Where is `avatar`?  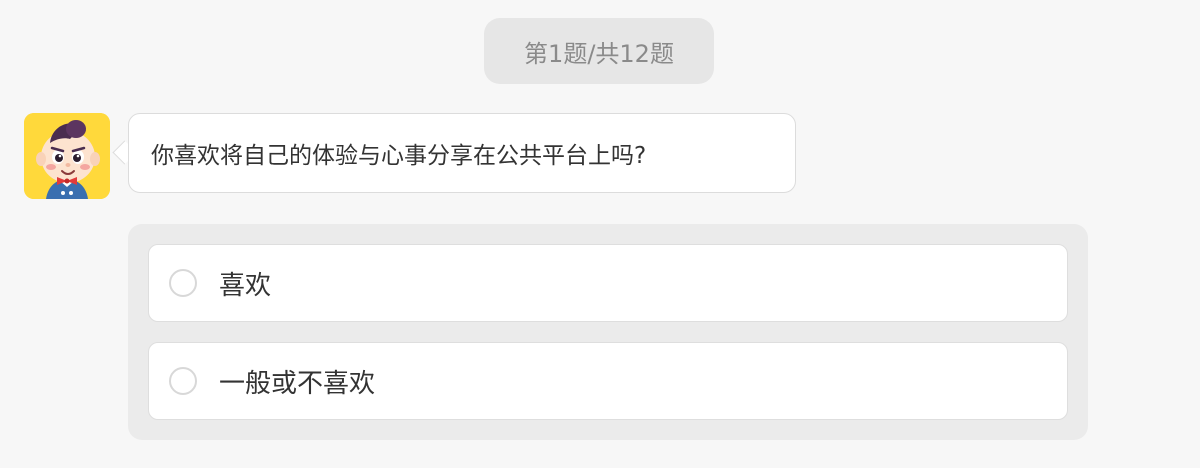 avatar is located at coordinates (67, 156).